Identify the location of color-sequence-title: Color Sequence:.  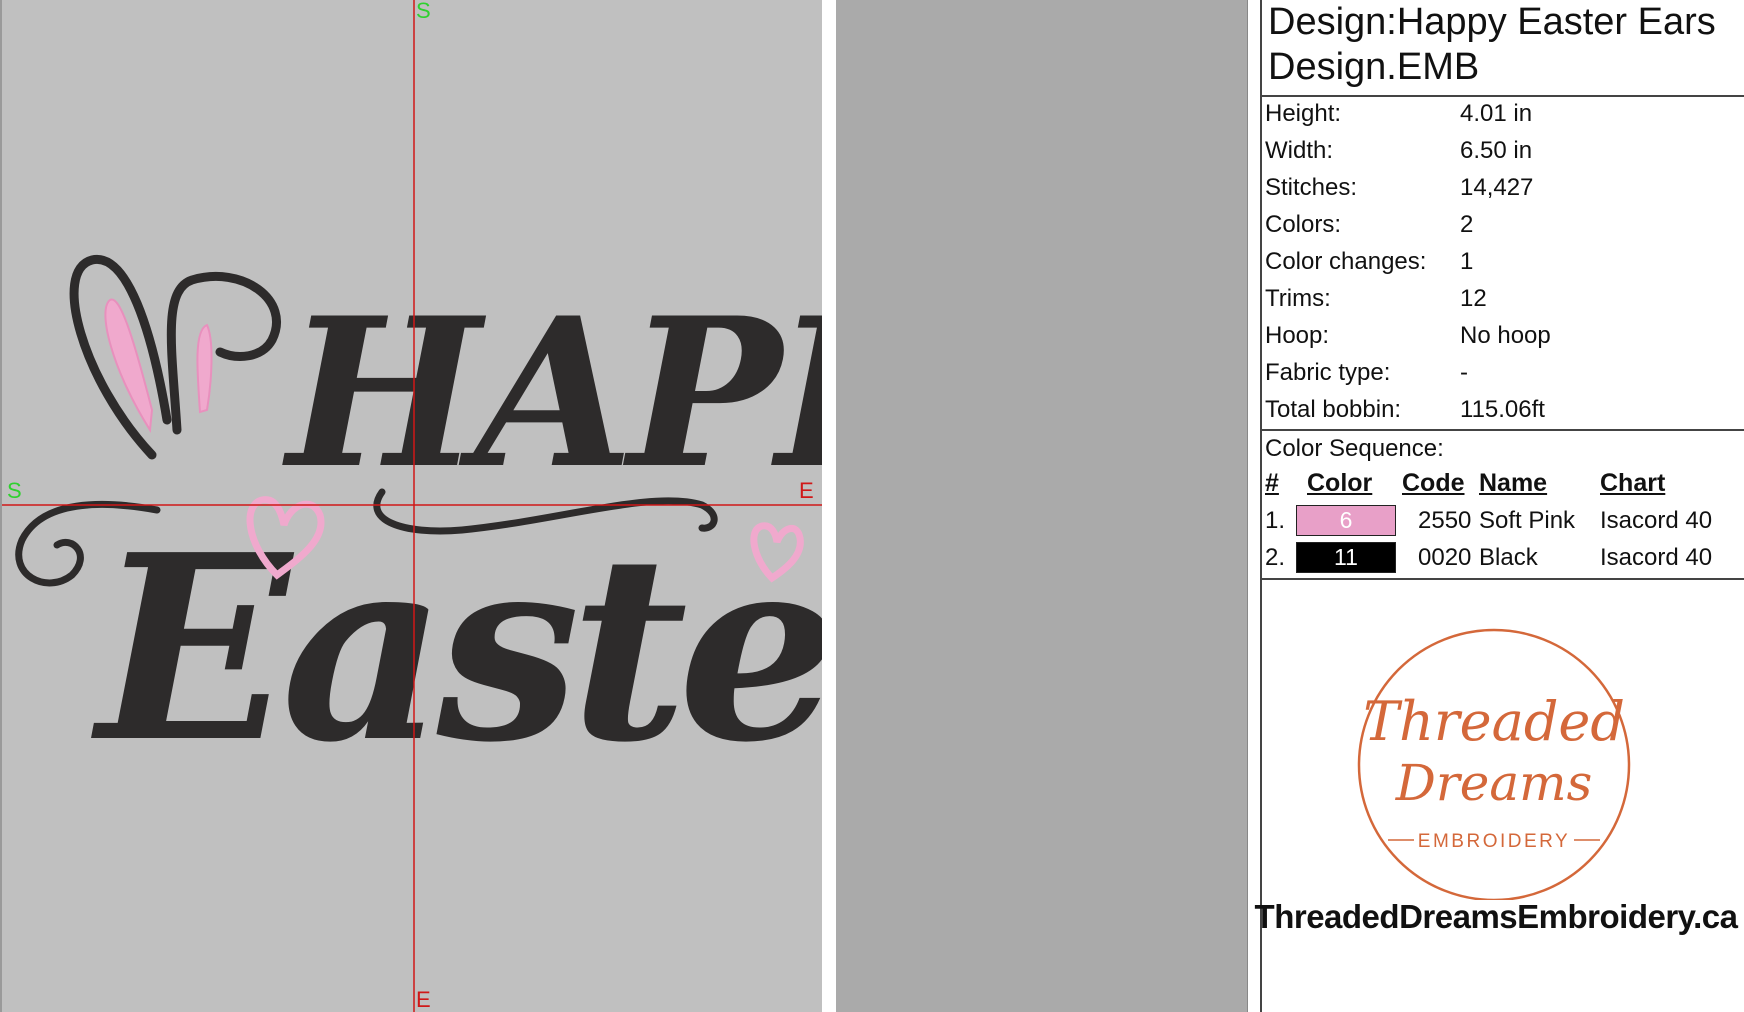
(1354, 448).